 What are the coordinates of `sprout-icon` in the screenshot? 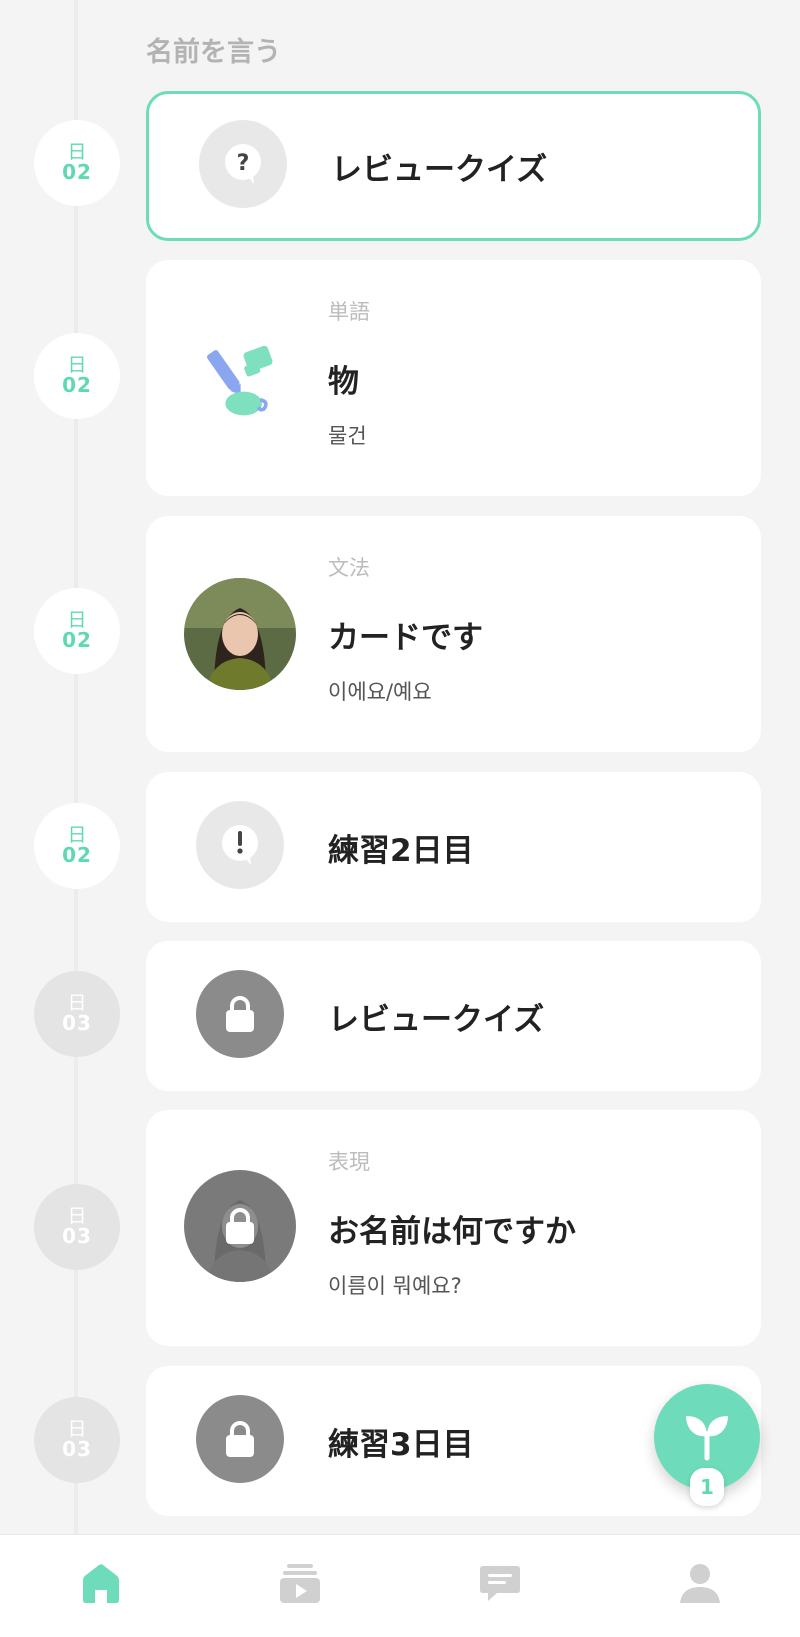 It's located at (707, 1437).